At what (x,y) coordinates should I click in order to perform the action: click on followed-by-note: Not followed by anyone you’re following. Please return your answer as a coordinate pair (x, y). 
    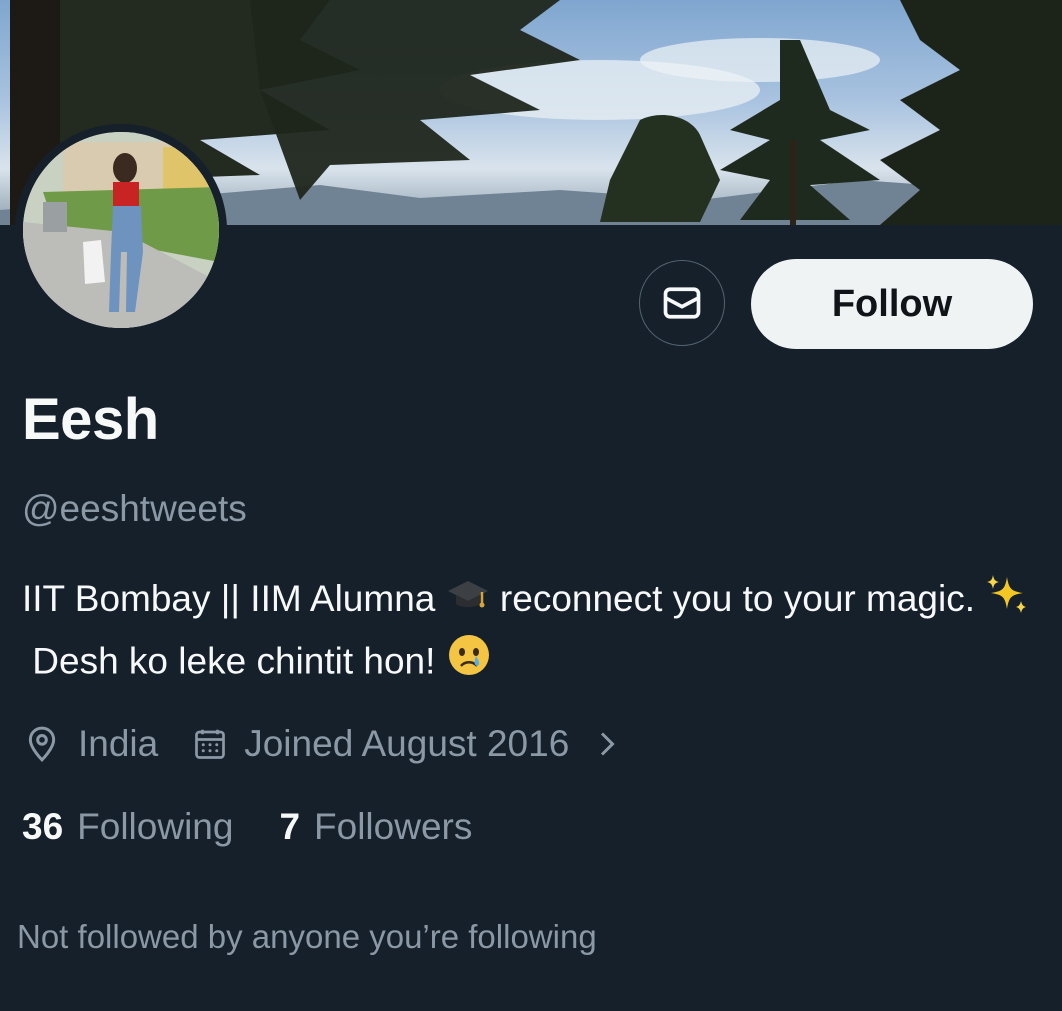
    Looking at the image, I should click on (307, 936).